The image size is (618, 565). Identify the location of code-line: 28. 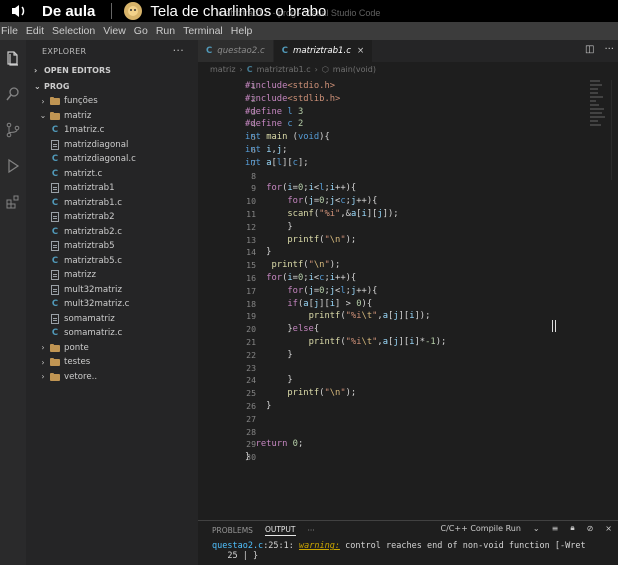
(398, 432).